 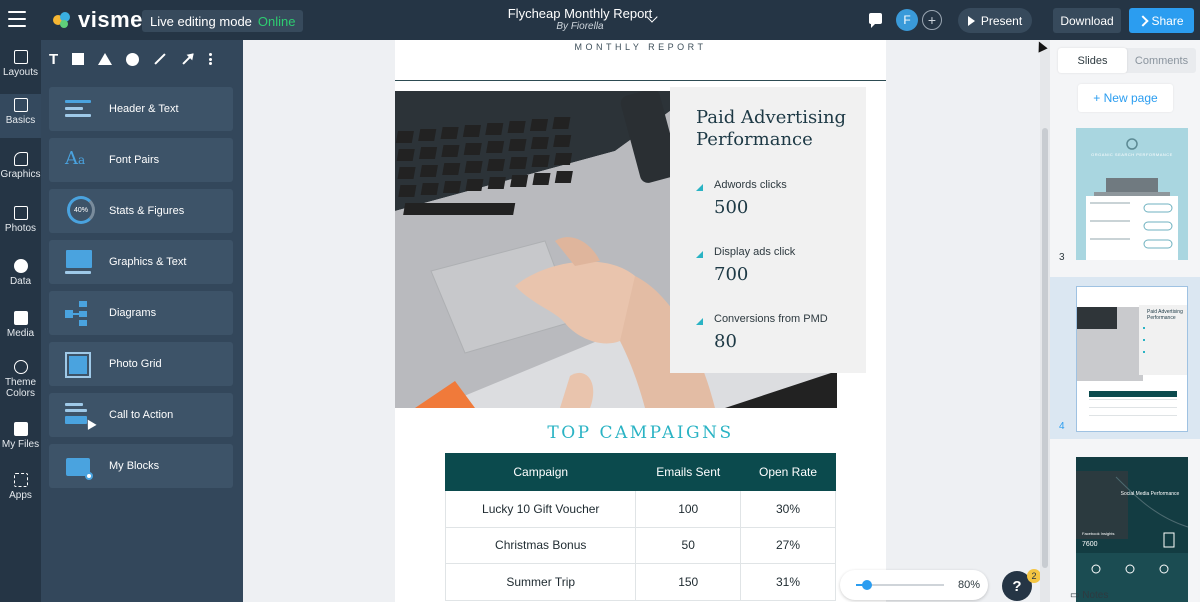 What do you see at coordinates (875, 20) in the screenshot?
I see `comment-icon` at bounding box center [875, 20].